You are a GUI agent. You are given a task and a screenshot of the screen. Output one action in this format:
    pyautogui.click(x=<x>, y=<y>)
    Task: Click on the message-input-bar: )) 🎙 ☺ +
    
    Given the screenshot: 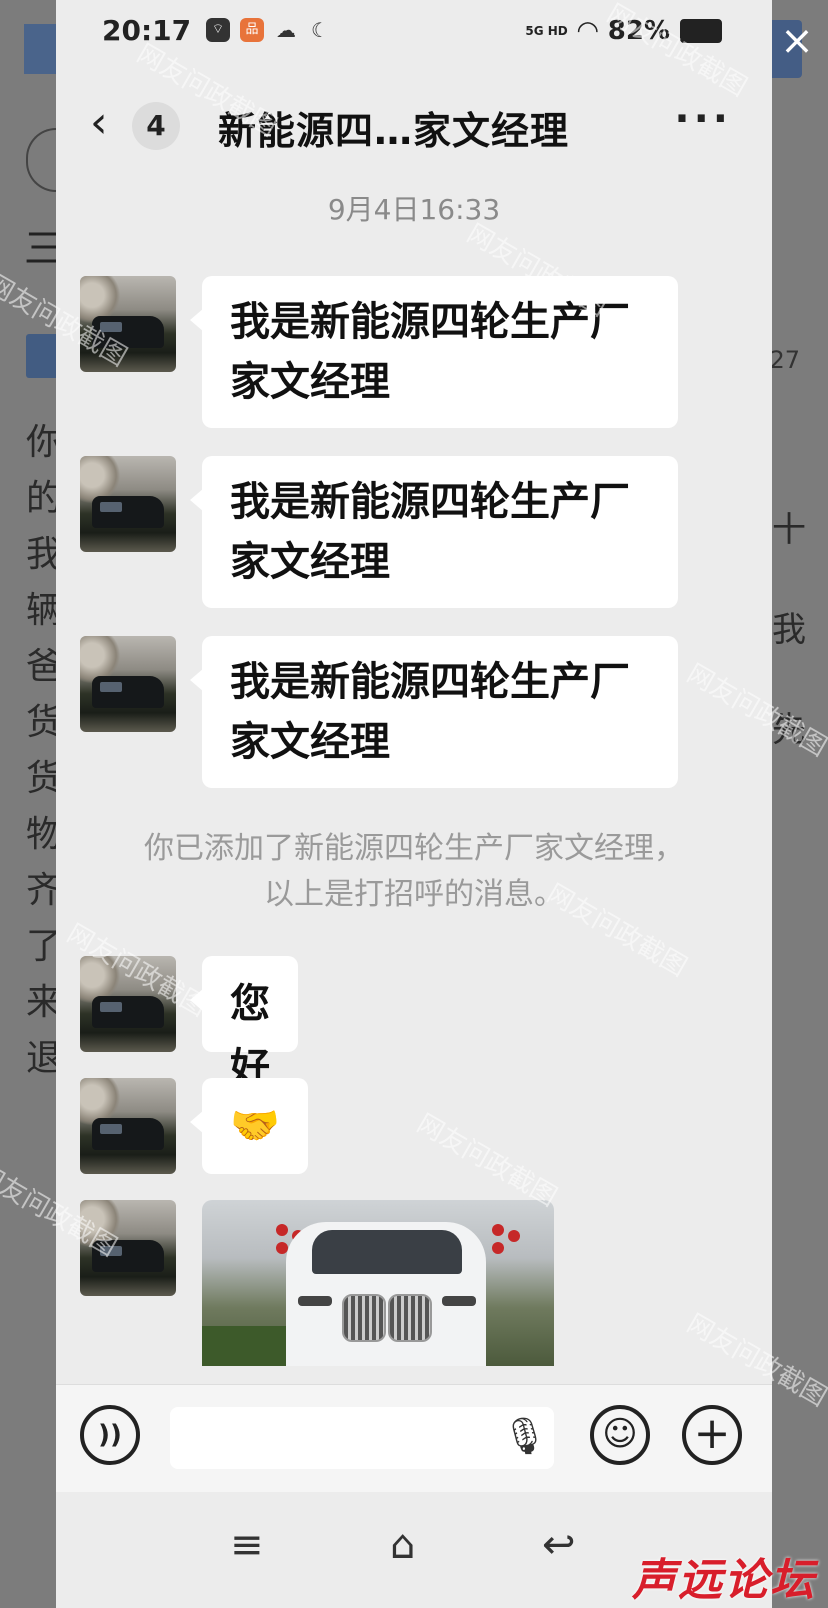 What is the action you would take?
    pyautogui.click(x=414, y=1438)
    